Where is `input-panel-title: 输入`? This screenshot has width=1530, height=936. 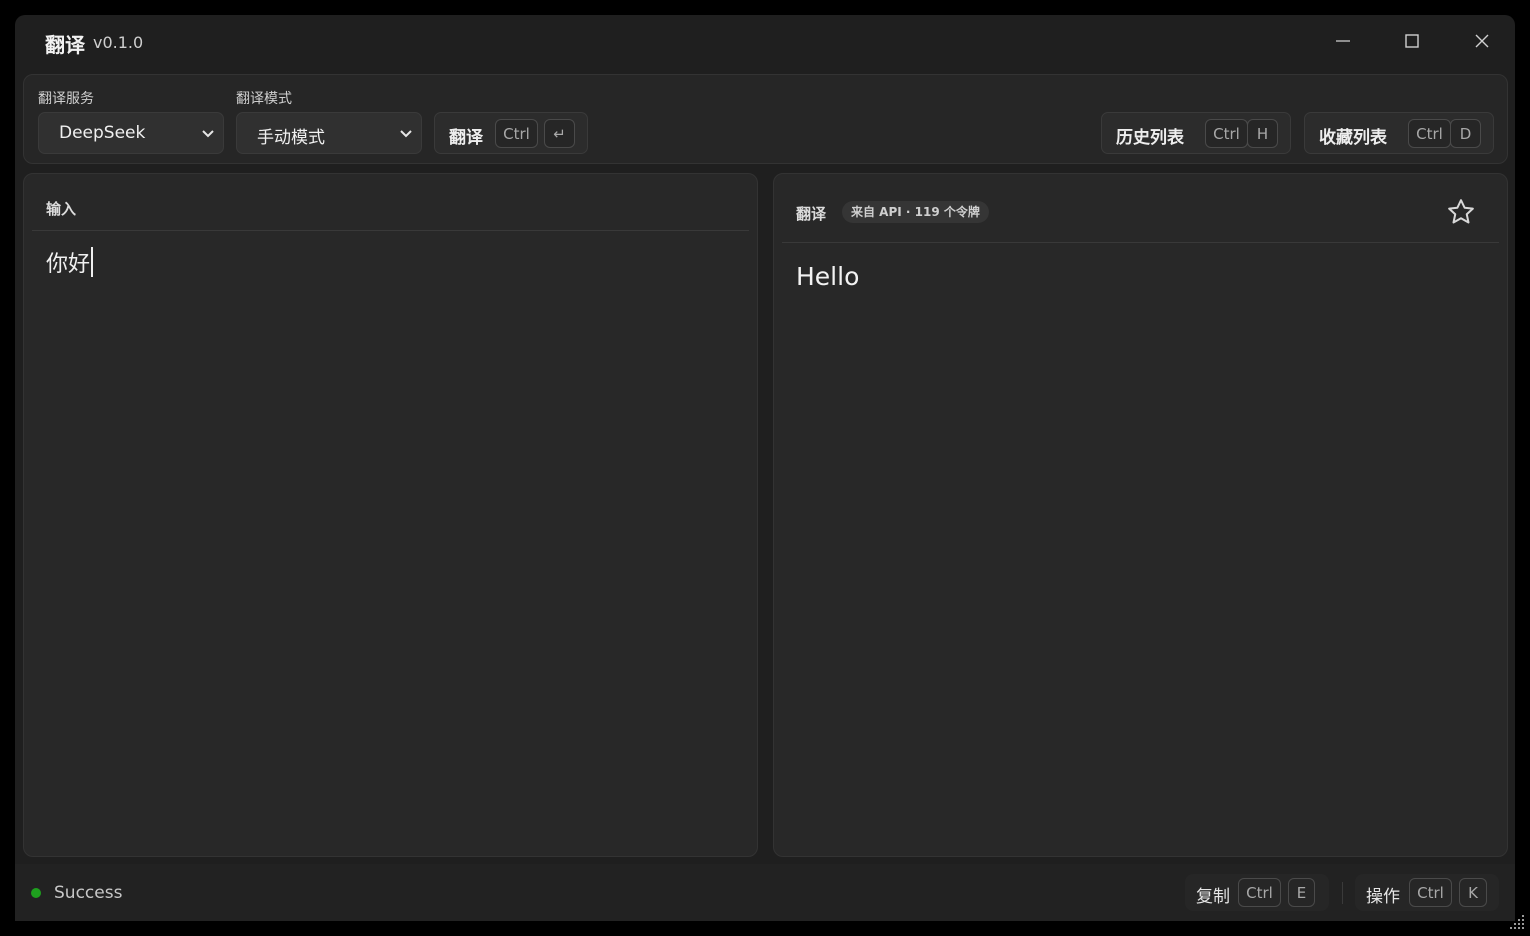 input-panel-title: 输入 is located at coordinates (61, 209).